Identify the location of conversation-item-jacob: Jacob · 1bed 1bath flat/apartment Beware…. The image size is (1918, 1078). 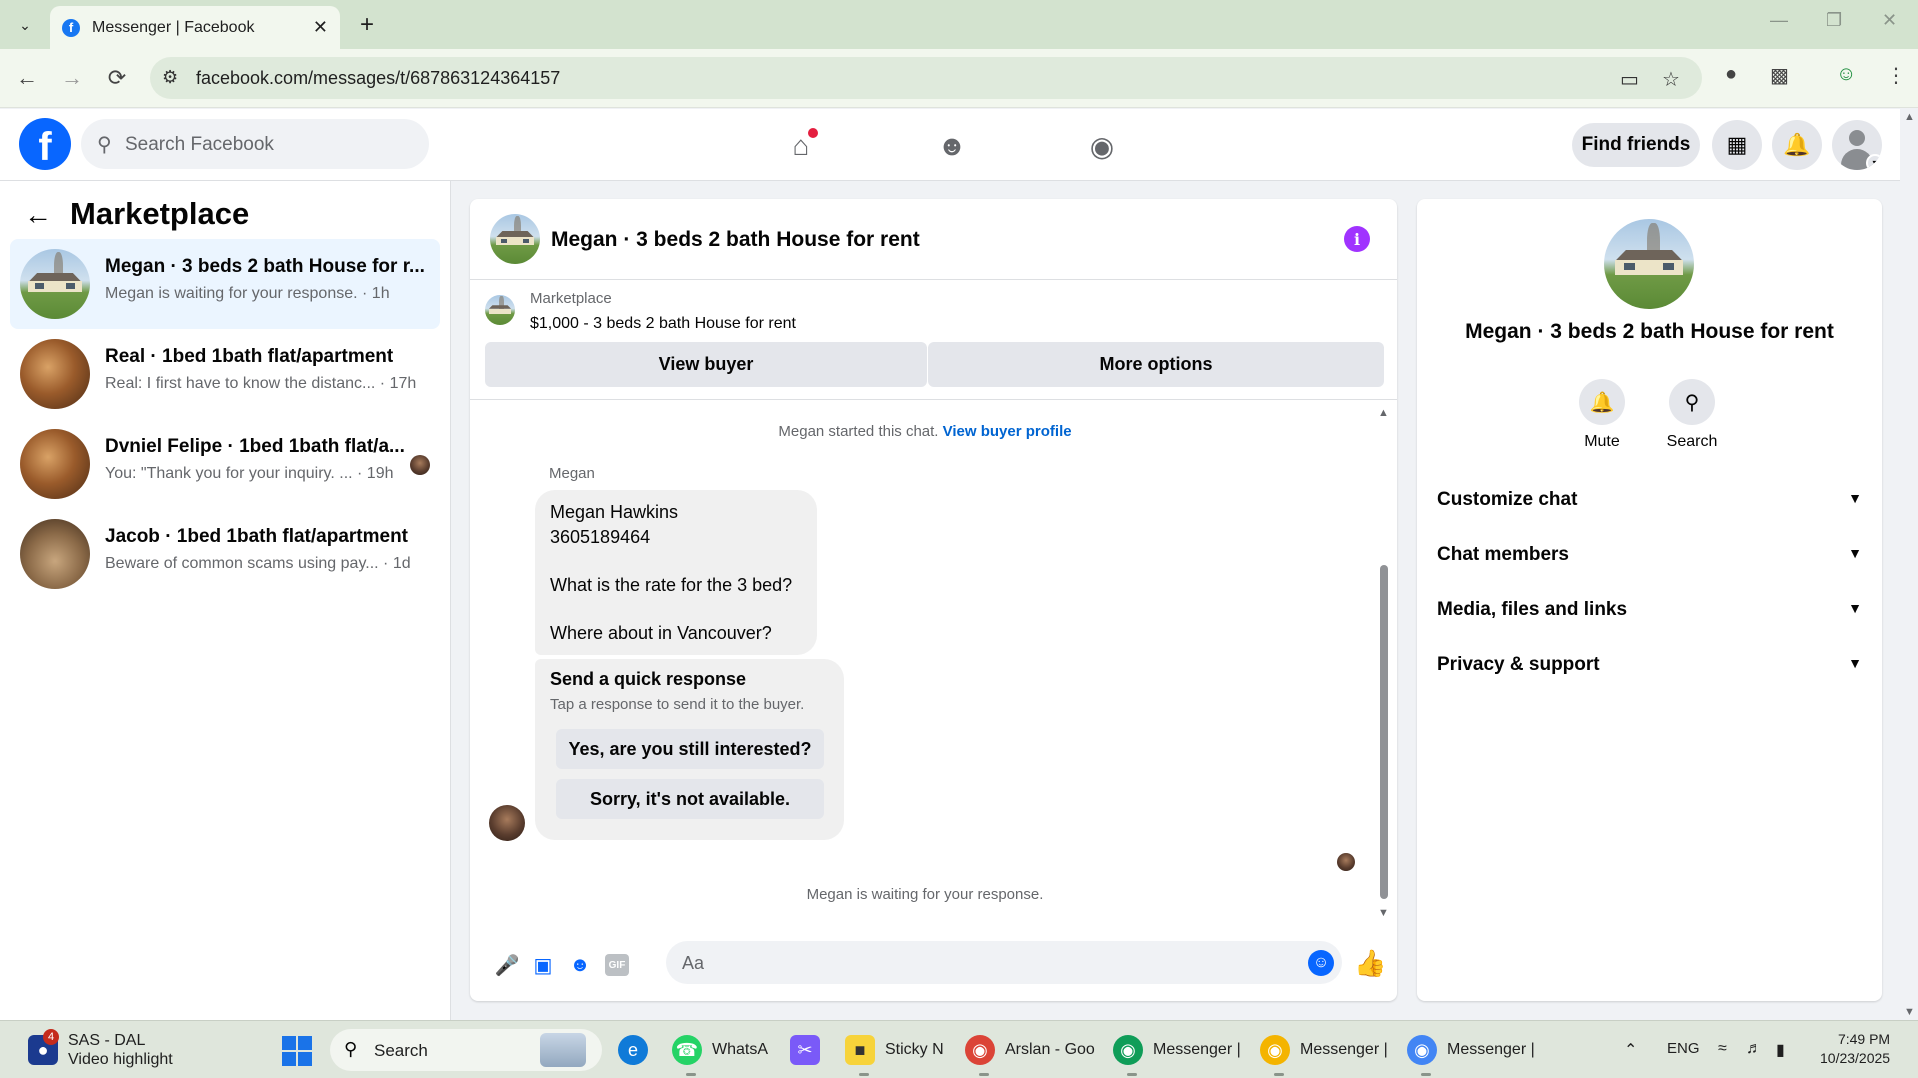
(225, 554).